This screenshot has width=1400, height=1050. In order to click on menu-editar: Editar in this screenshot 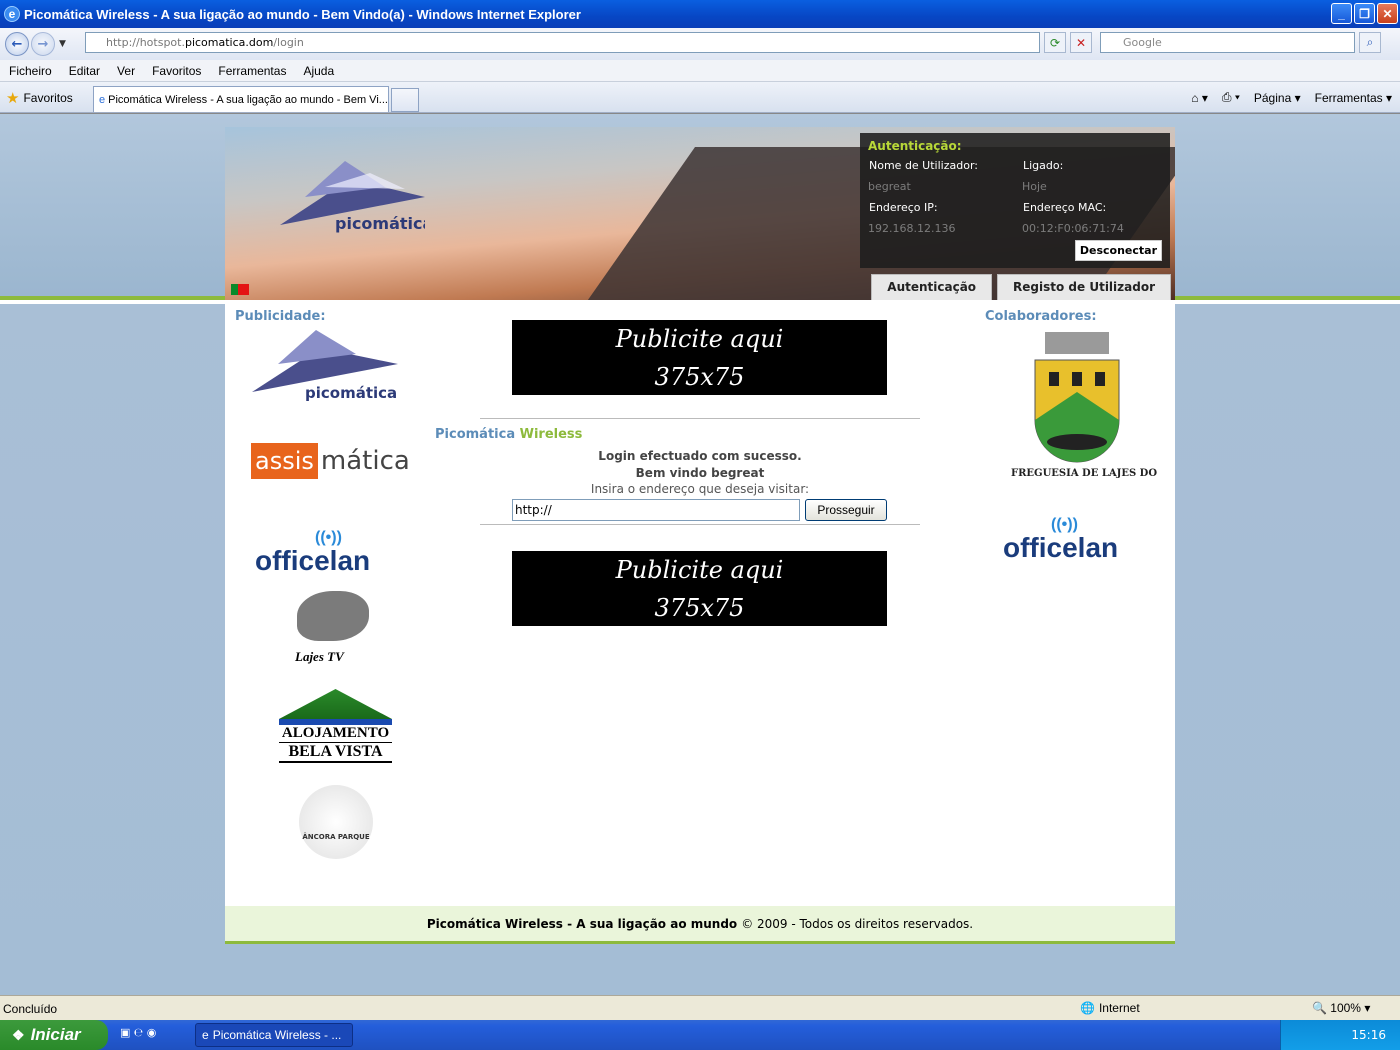, I will do `click(84, 71)`.